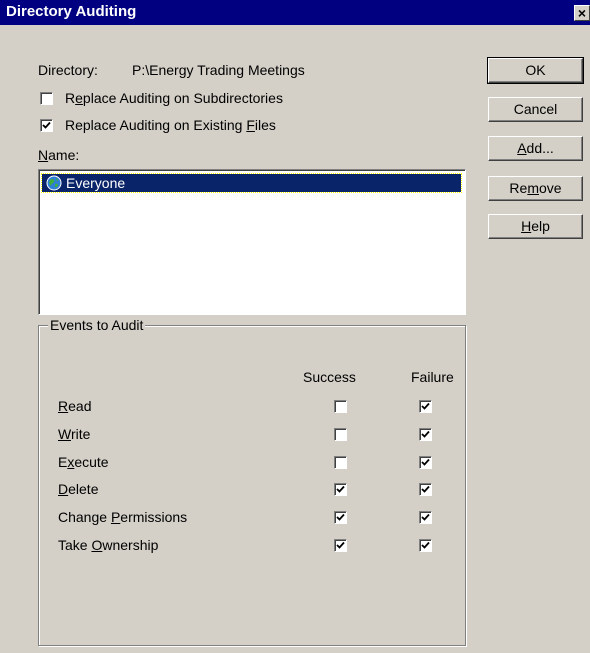 The image size is (590, 653). Describe the element at coordinates (218, 70) in the screenshot. I see `directory-path: P:\Energy Trading Meetings` at that location.